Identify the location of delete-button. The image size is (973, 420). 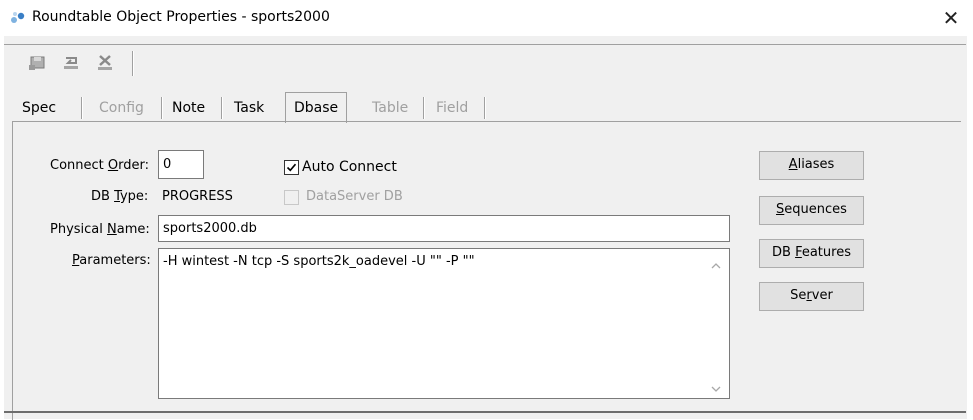
(105, 63).